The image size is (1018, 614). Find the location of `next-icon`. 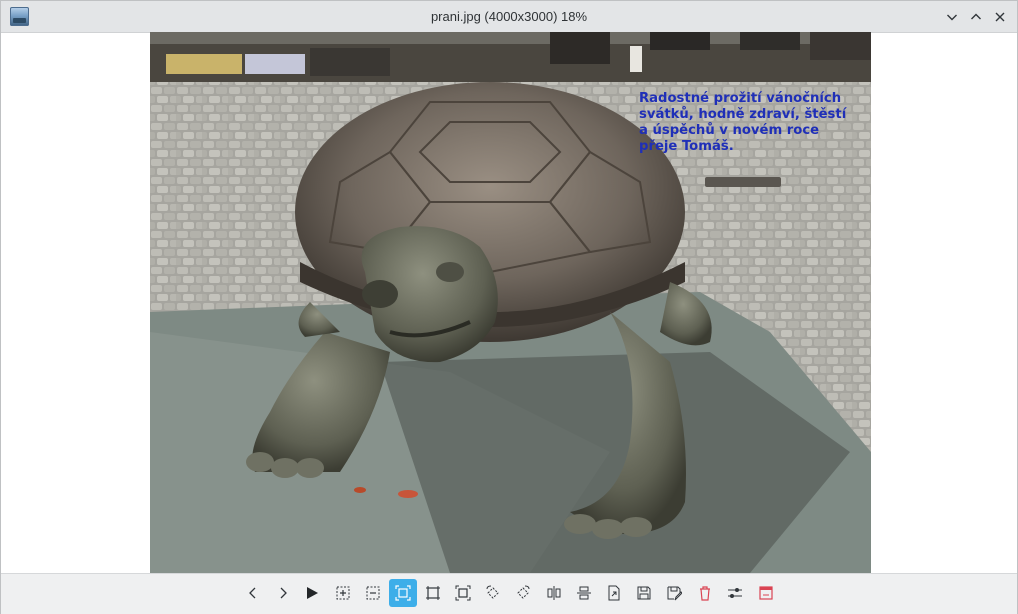

next-icon is located at coordinates (283, 593).